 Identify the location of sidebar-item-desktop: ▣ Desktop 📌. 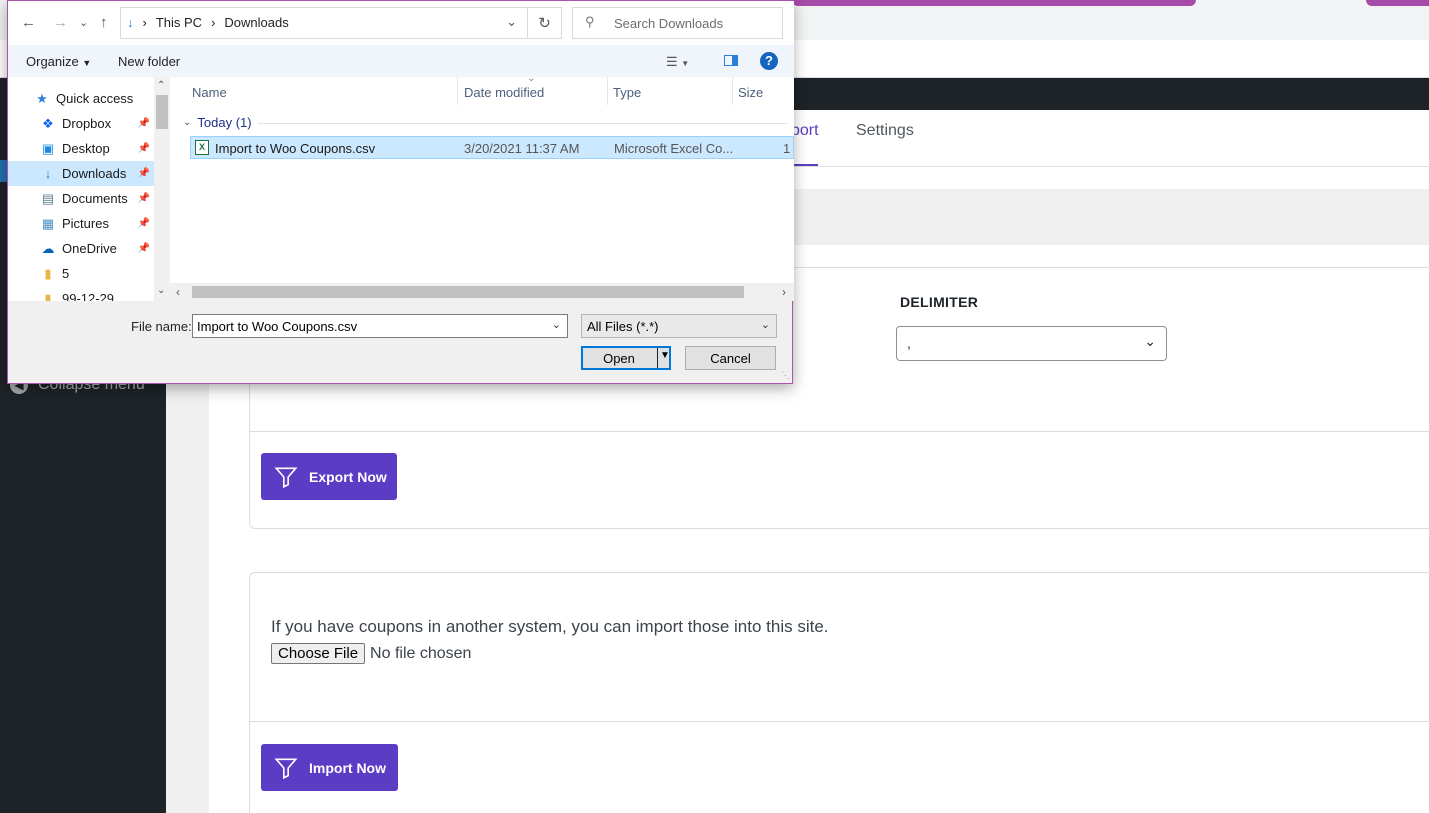
(81, 148).